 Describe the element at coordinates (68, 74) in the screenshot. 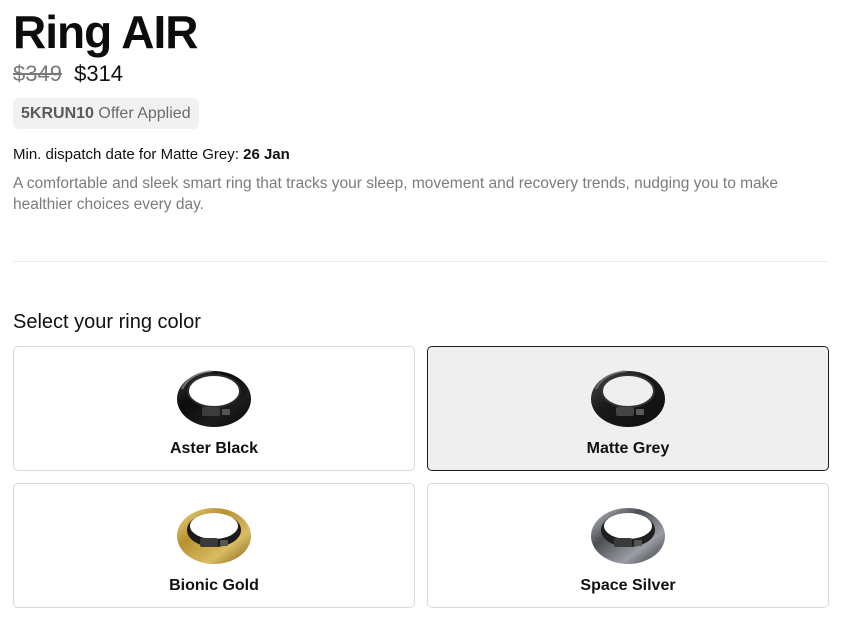

I see `price-row: $349 $314` at that location.